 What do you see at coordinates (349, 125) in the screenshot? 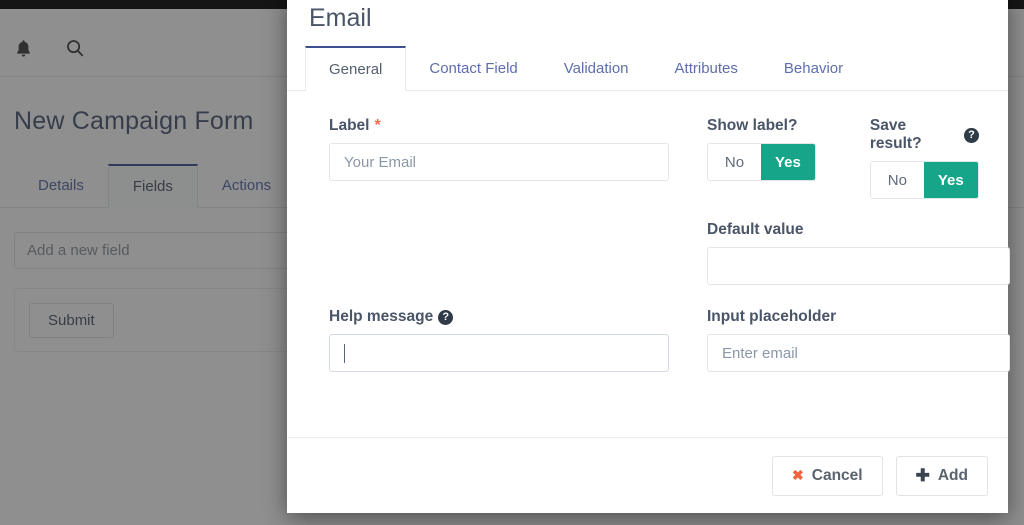
I see `label-field-title: Label` at bounding box center [349, 125].